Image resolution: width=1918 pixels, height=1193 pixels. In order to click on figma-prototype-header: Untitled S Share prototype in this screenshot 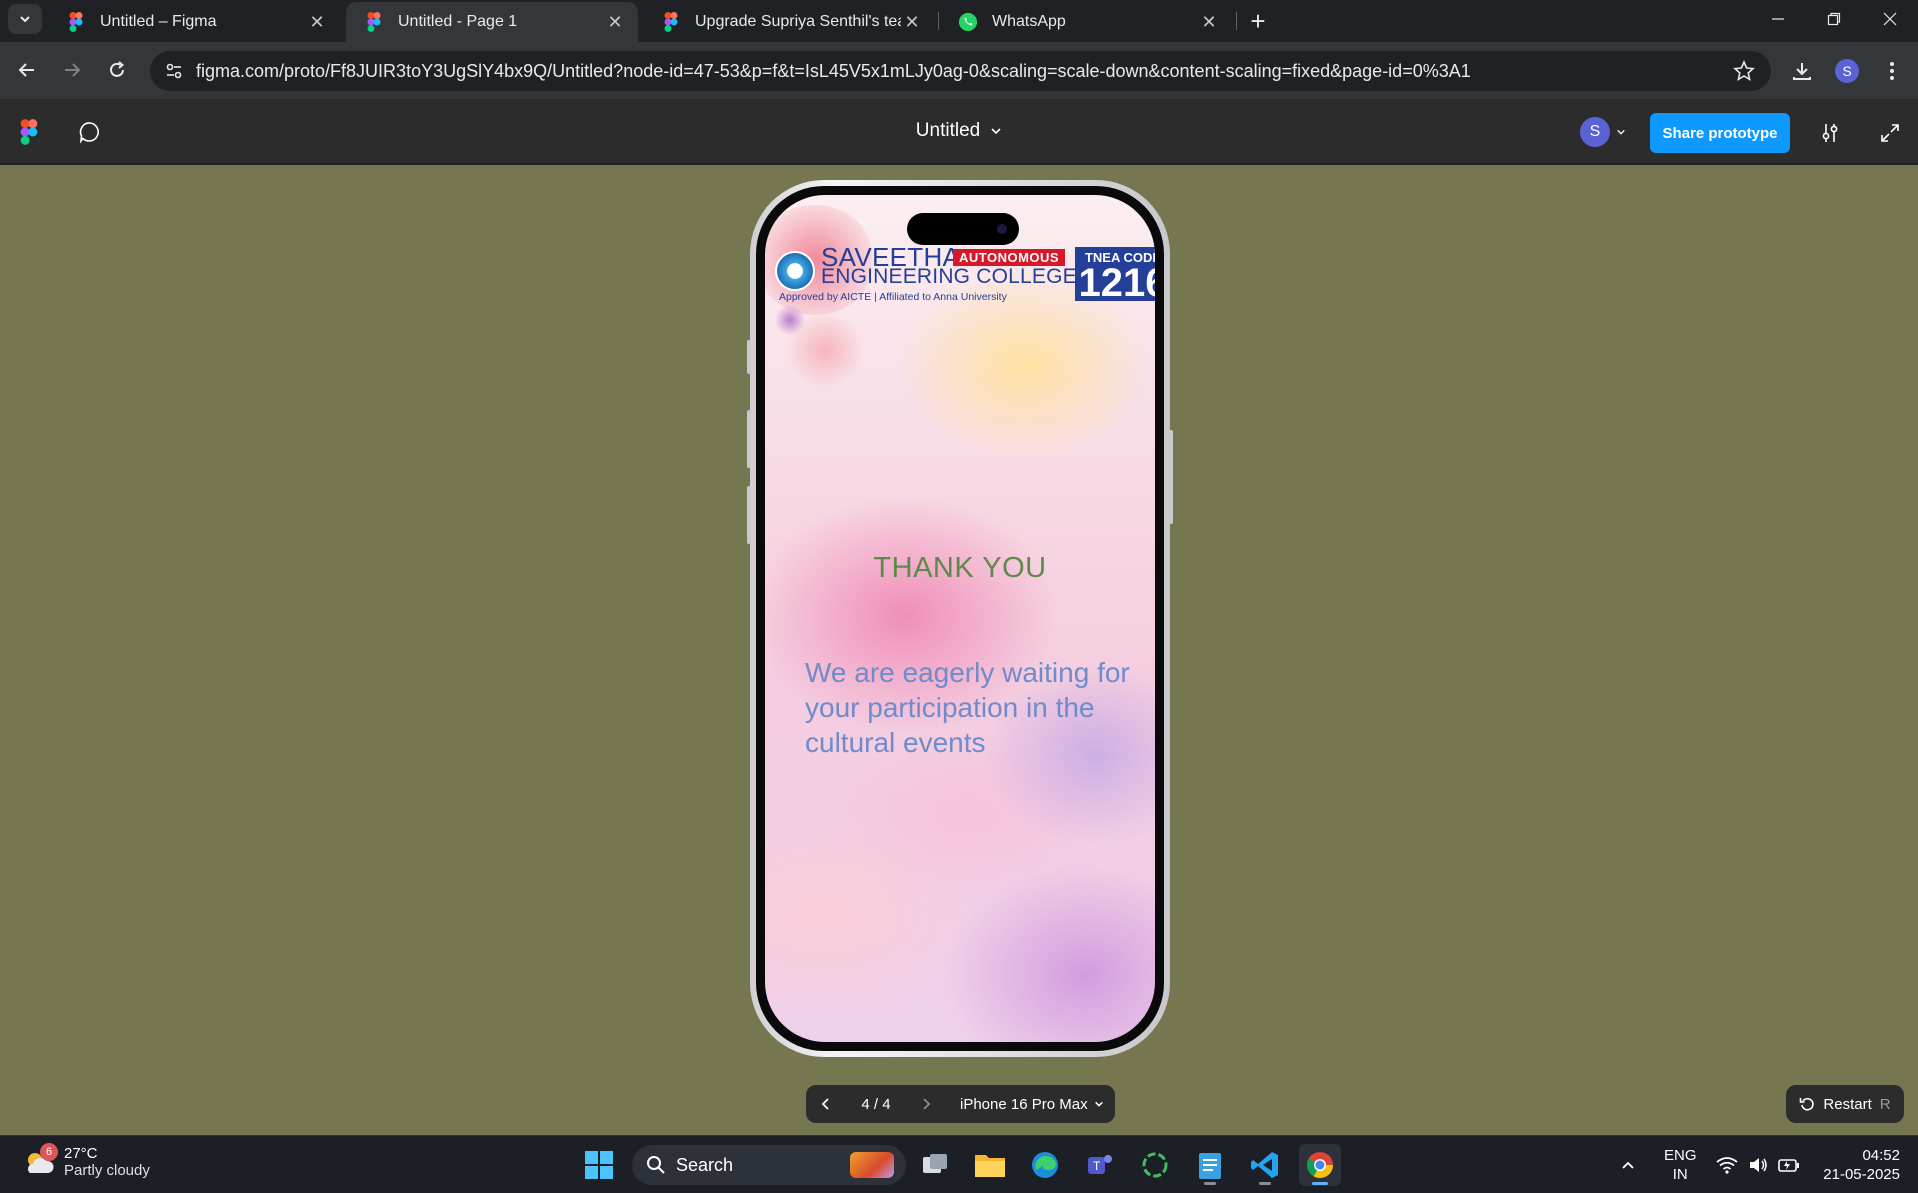, I will do `click(959, 132)`.